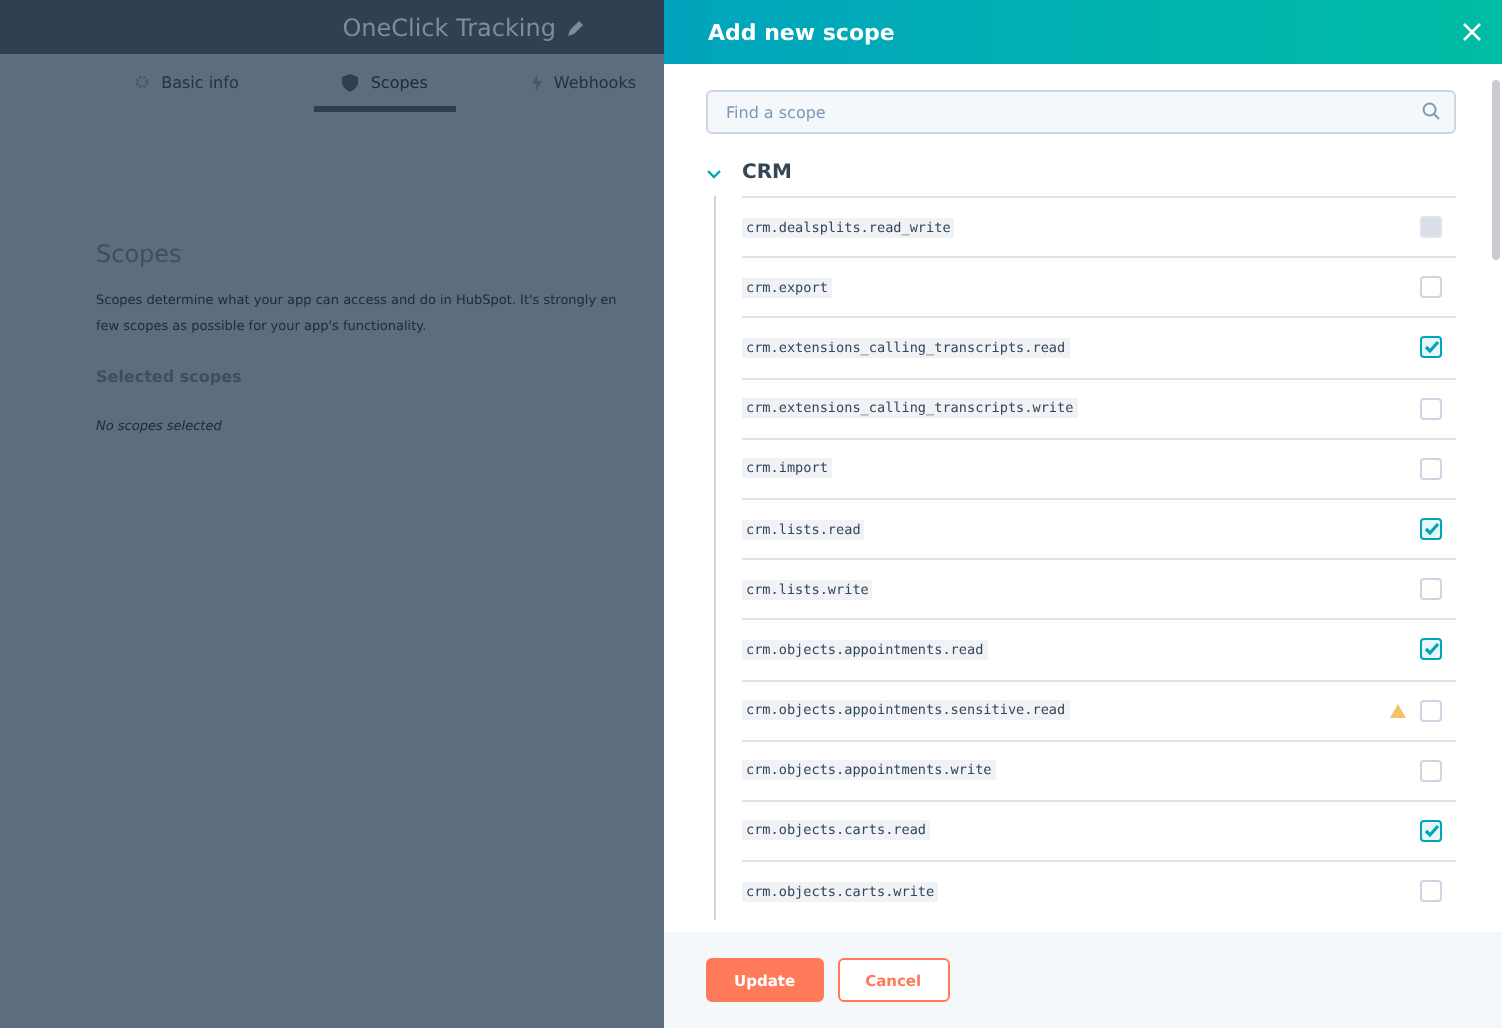 This screenshot has height=1028, width=1502. I want to click on close-button, so click(1472, 32).